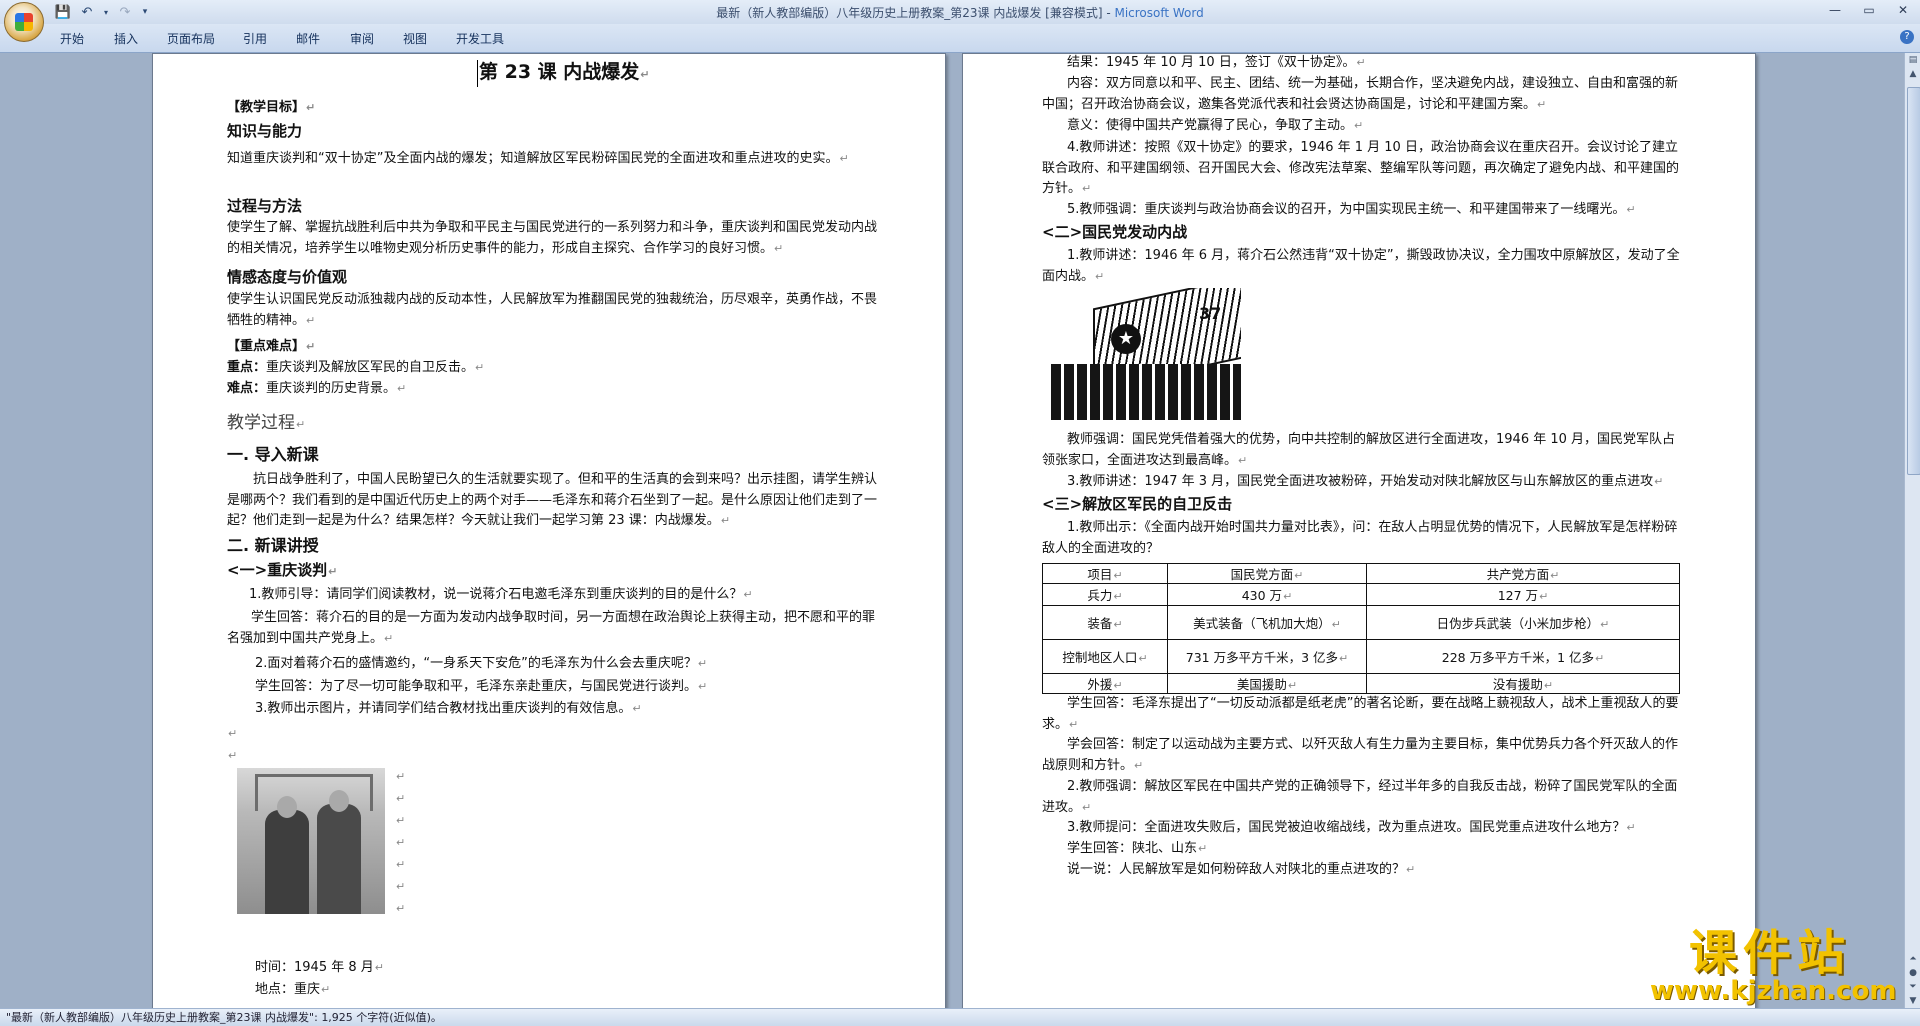  What do you see at coordinates (1912, 530) in the screenshot?
I see `vertical-scrollbar: ▤ ▲ ⏶ ● ⏷ ▼` at bounding box center [1912, 530].